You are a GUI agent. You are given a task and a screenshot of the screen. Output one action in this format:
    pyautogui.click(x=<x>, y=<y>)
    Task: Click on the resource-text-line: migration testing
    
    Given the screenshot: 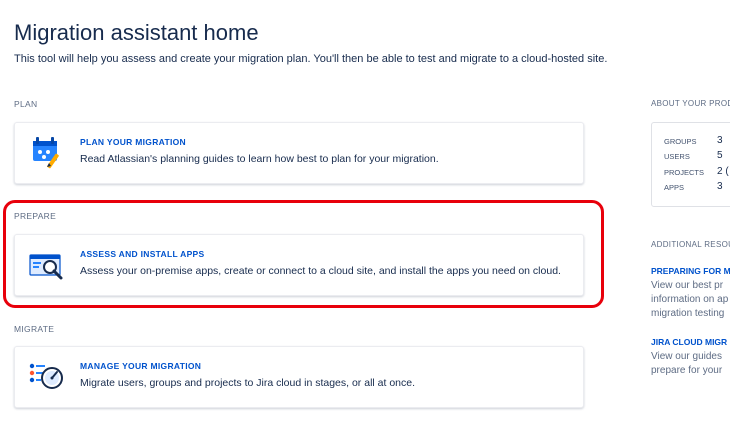 What is the action you would take?
    pyautogui.click(x=688, y=313)
    